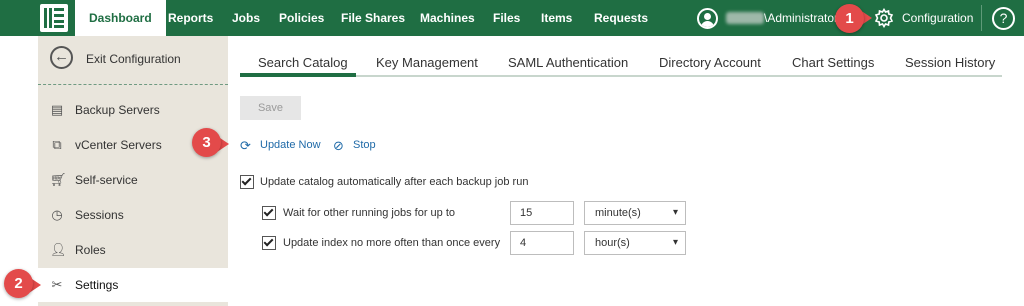 This screenshot has height=306, width=1024. Describe the element at coordinates (950, 62) in the screenshot. I see `tab-session-history: Session History` at that location.